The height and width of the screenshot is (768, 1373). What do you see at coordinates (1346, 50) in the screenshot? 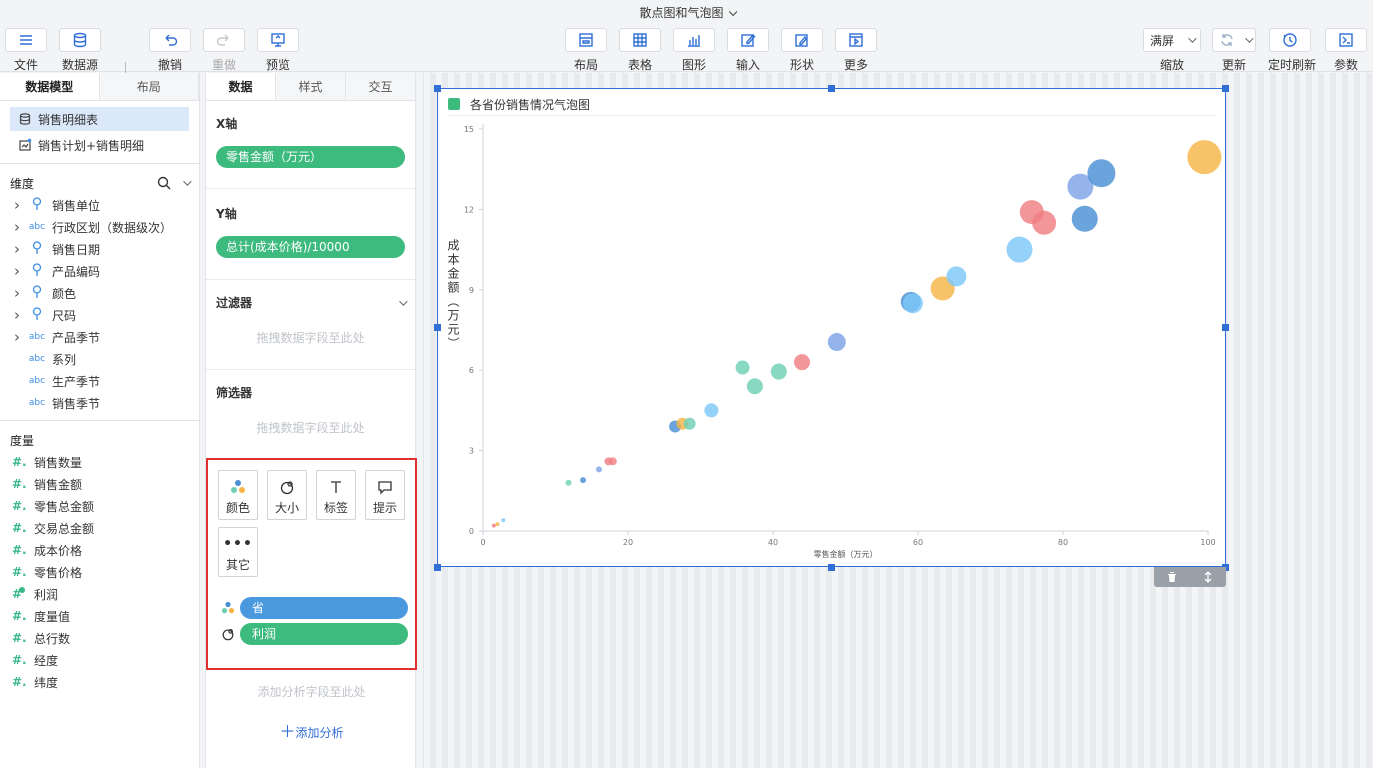
I see `params-button: 参数` at bounding box center [1346, 50].